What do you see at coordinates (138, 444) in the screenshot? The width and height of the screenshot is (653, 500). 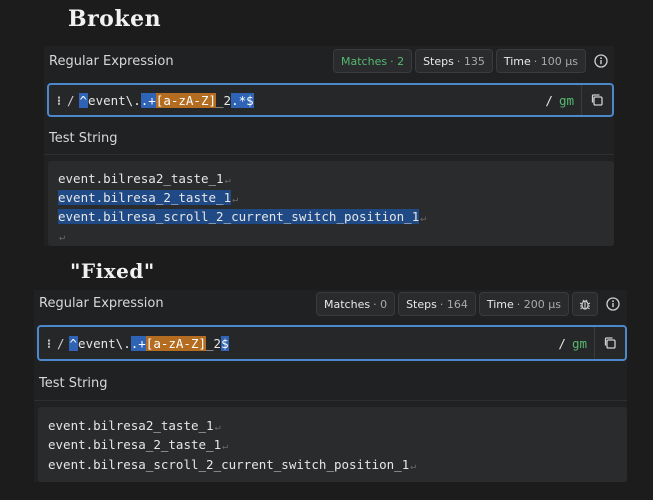 I see `fixed-test-line-2: event.bilresa_2_taste_1↵` at bounding box center [138, 444].